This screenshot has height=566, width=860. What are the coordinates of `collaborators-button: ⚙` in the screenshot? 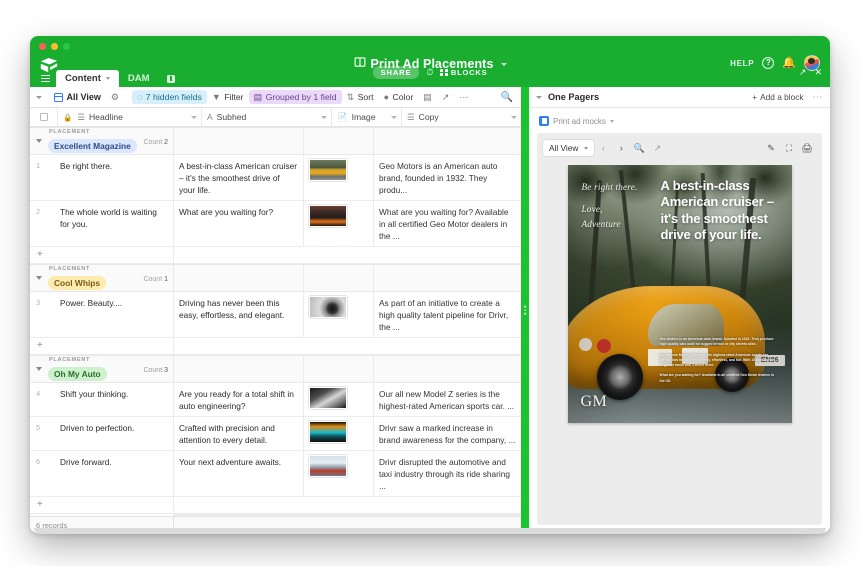 It's located at (115, 97).